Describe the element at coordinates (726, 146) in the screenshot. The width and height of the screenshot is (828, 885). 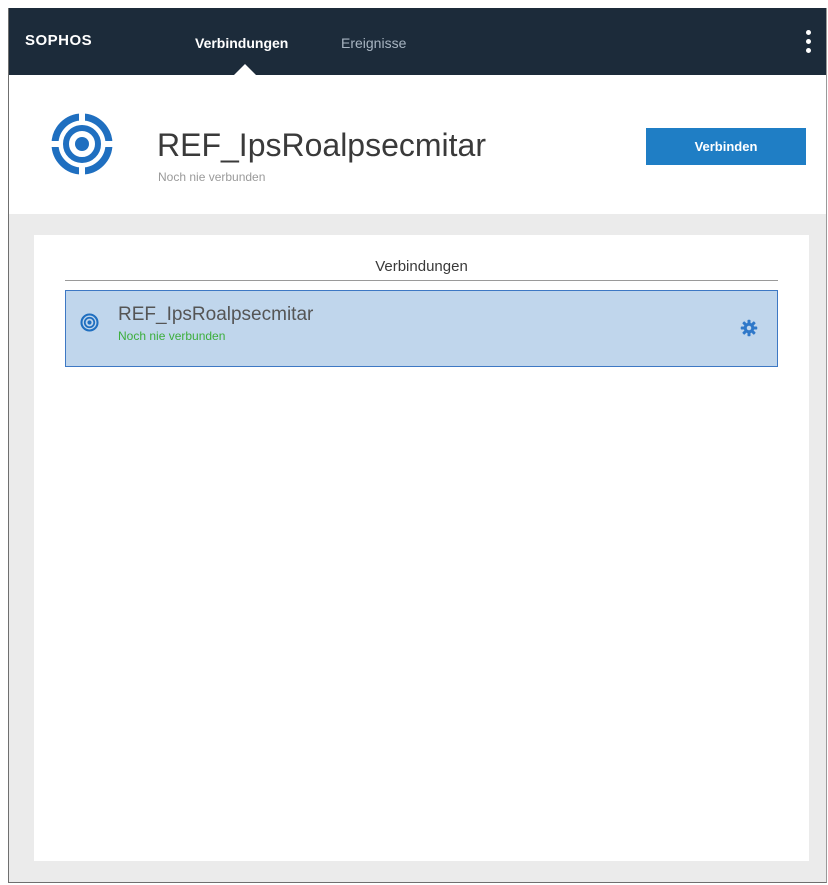
I see `connect-button: Verbinden` at that location.